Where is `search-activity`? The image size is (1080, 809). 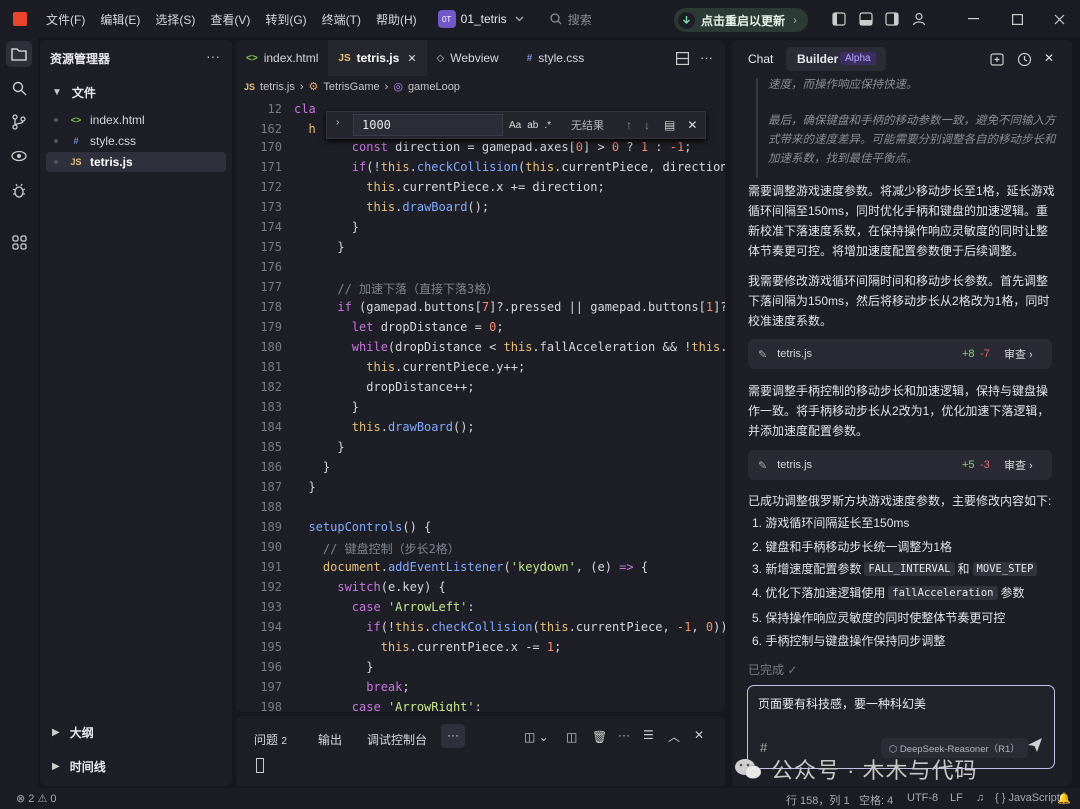 search-activity is located at coordinates (19, 88).